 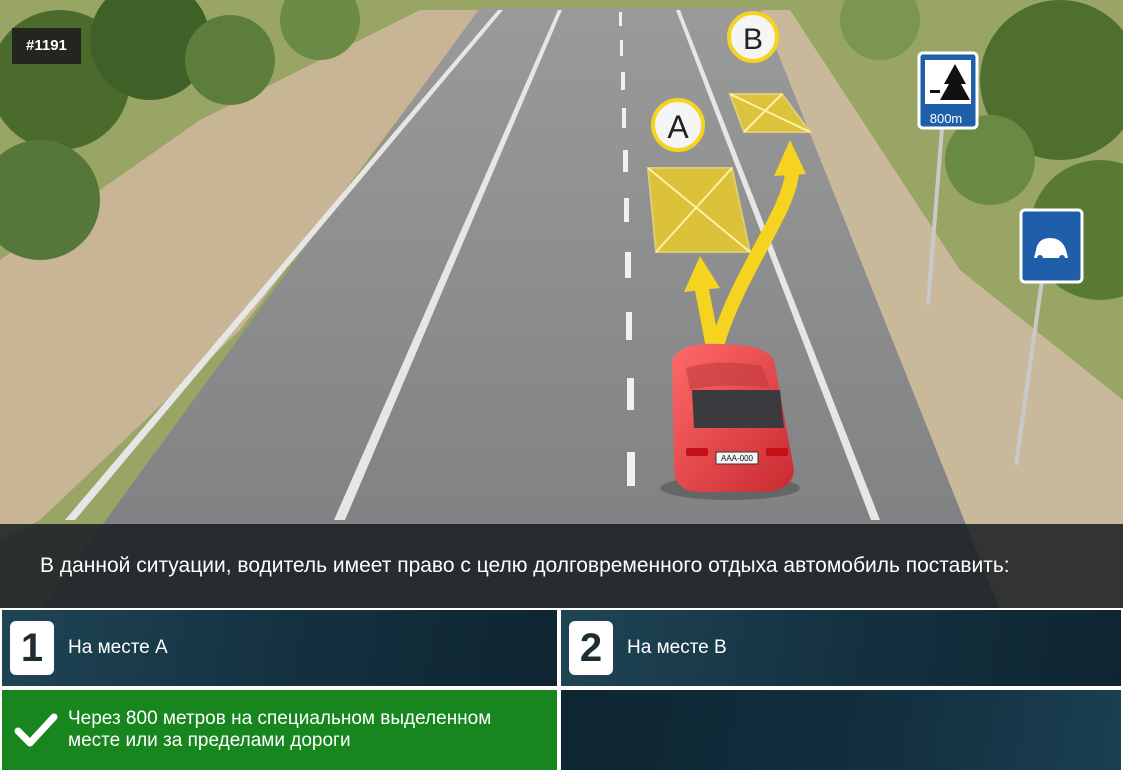 I want to click on check-icon, so click(x=36, y=730).